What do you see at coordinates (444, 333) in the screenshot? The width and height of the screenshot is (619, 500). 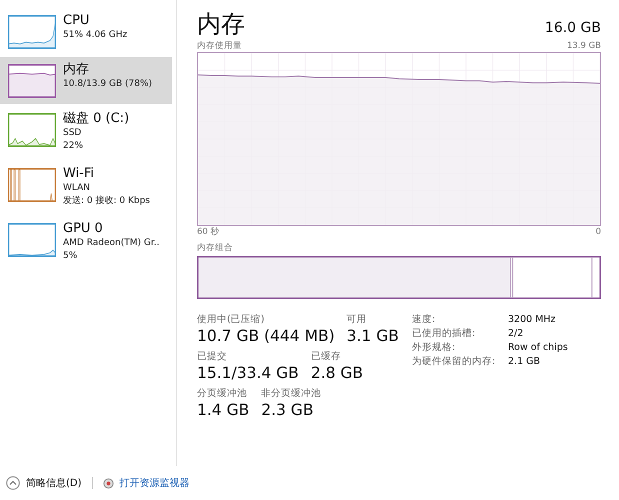 I see `detail-label: 已使用的插槽:` at bounding box center [444, 333].